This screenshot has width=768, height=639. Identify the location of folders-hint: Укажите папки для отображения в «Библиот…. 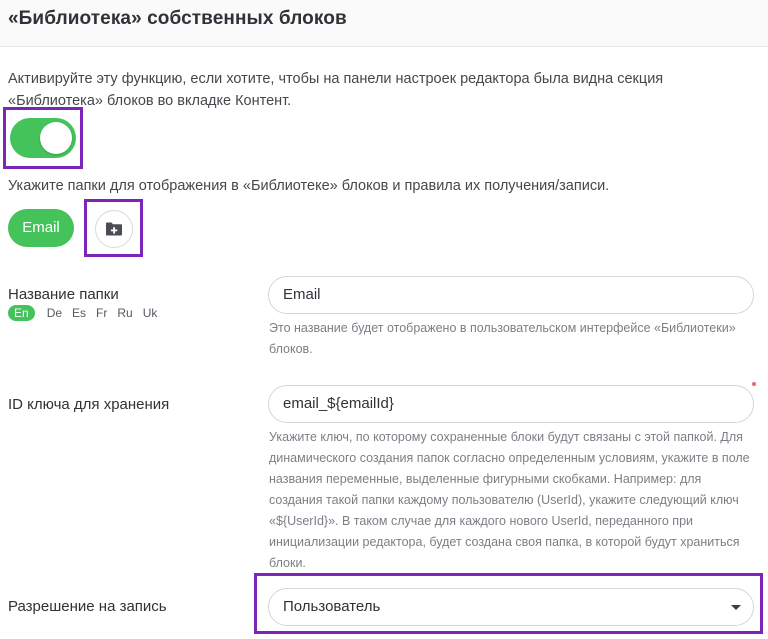
(309, 186).